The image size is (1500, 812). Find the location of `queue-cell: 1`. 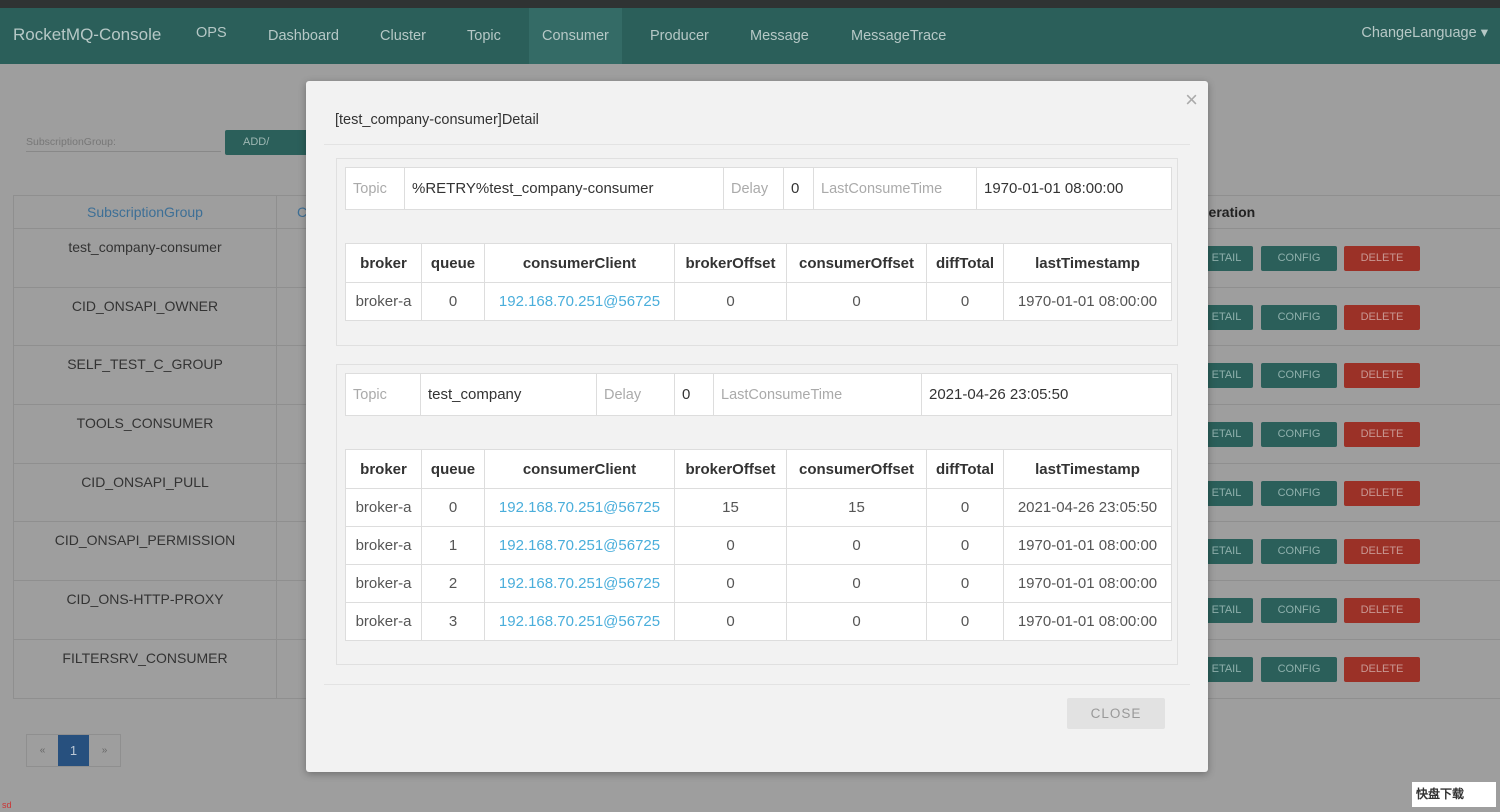

queue-cell: 1 is located at coordinates (453, 545).